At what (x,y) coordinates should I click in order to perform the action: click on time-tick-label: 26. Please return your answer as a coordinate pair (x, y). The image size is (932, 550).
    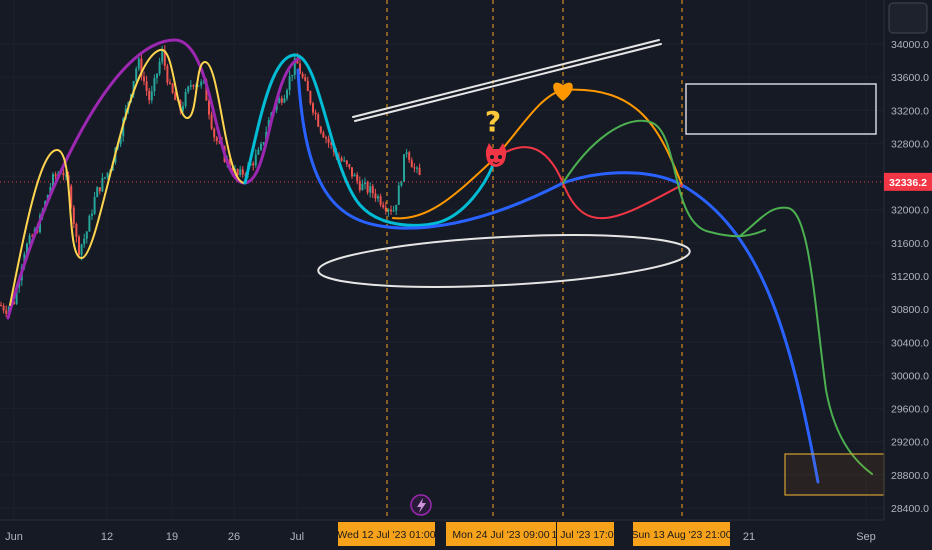
    Looking at the image, I should click on (234, 537).